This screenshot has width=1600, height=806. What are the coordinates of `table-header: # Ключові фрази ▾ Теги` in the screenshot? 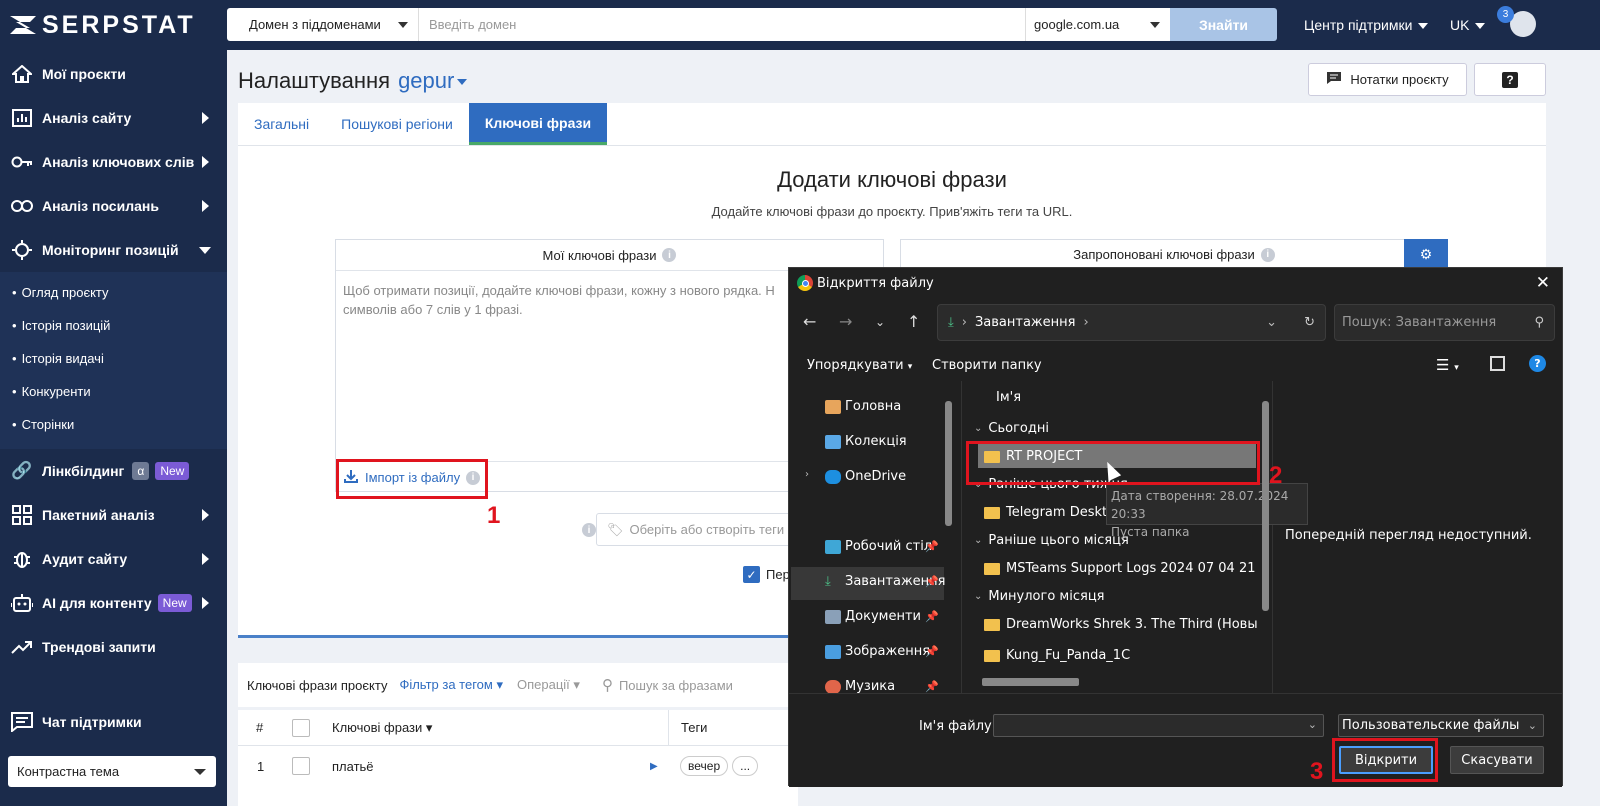 It's located at (518, 727).